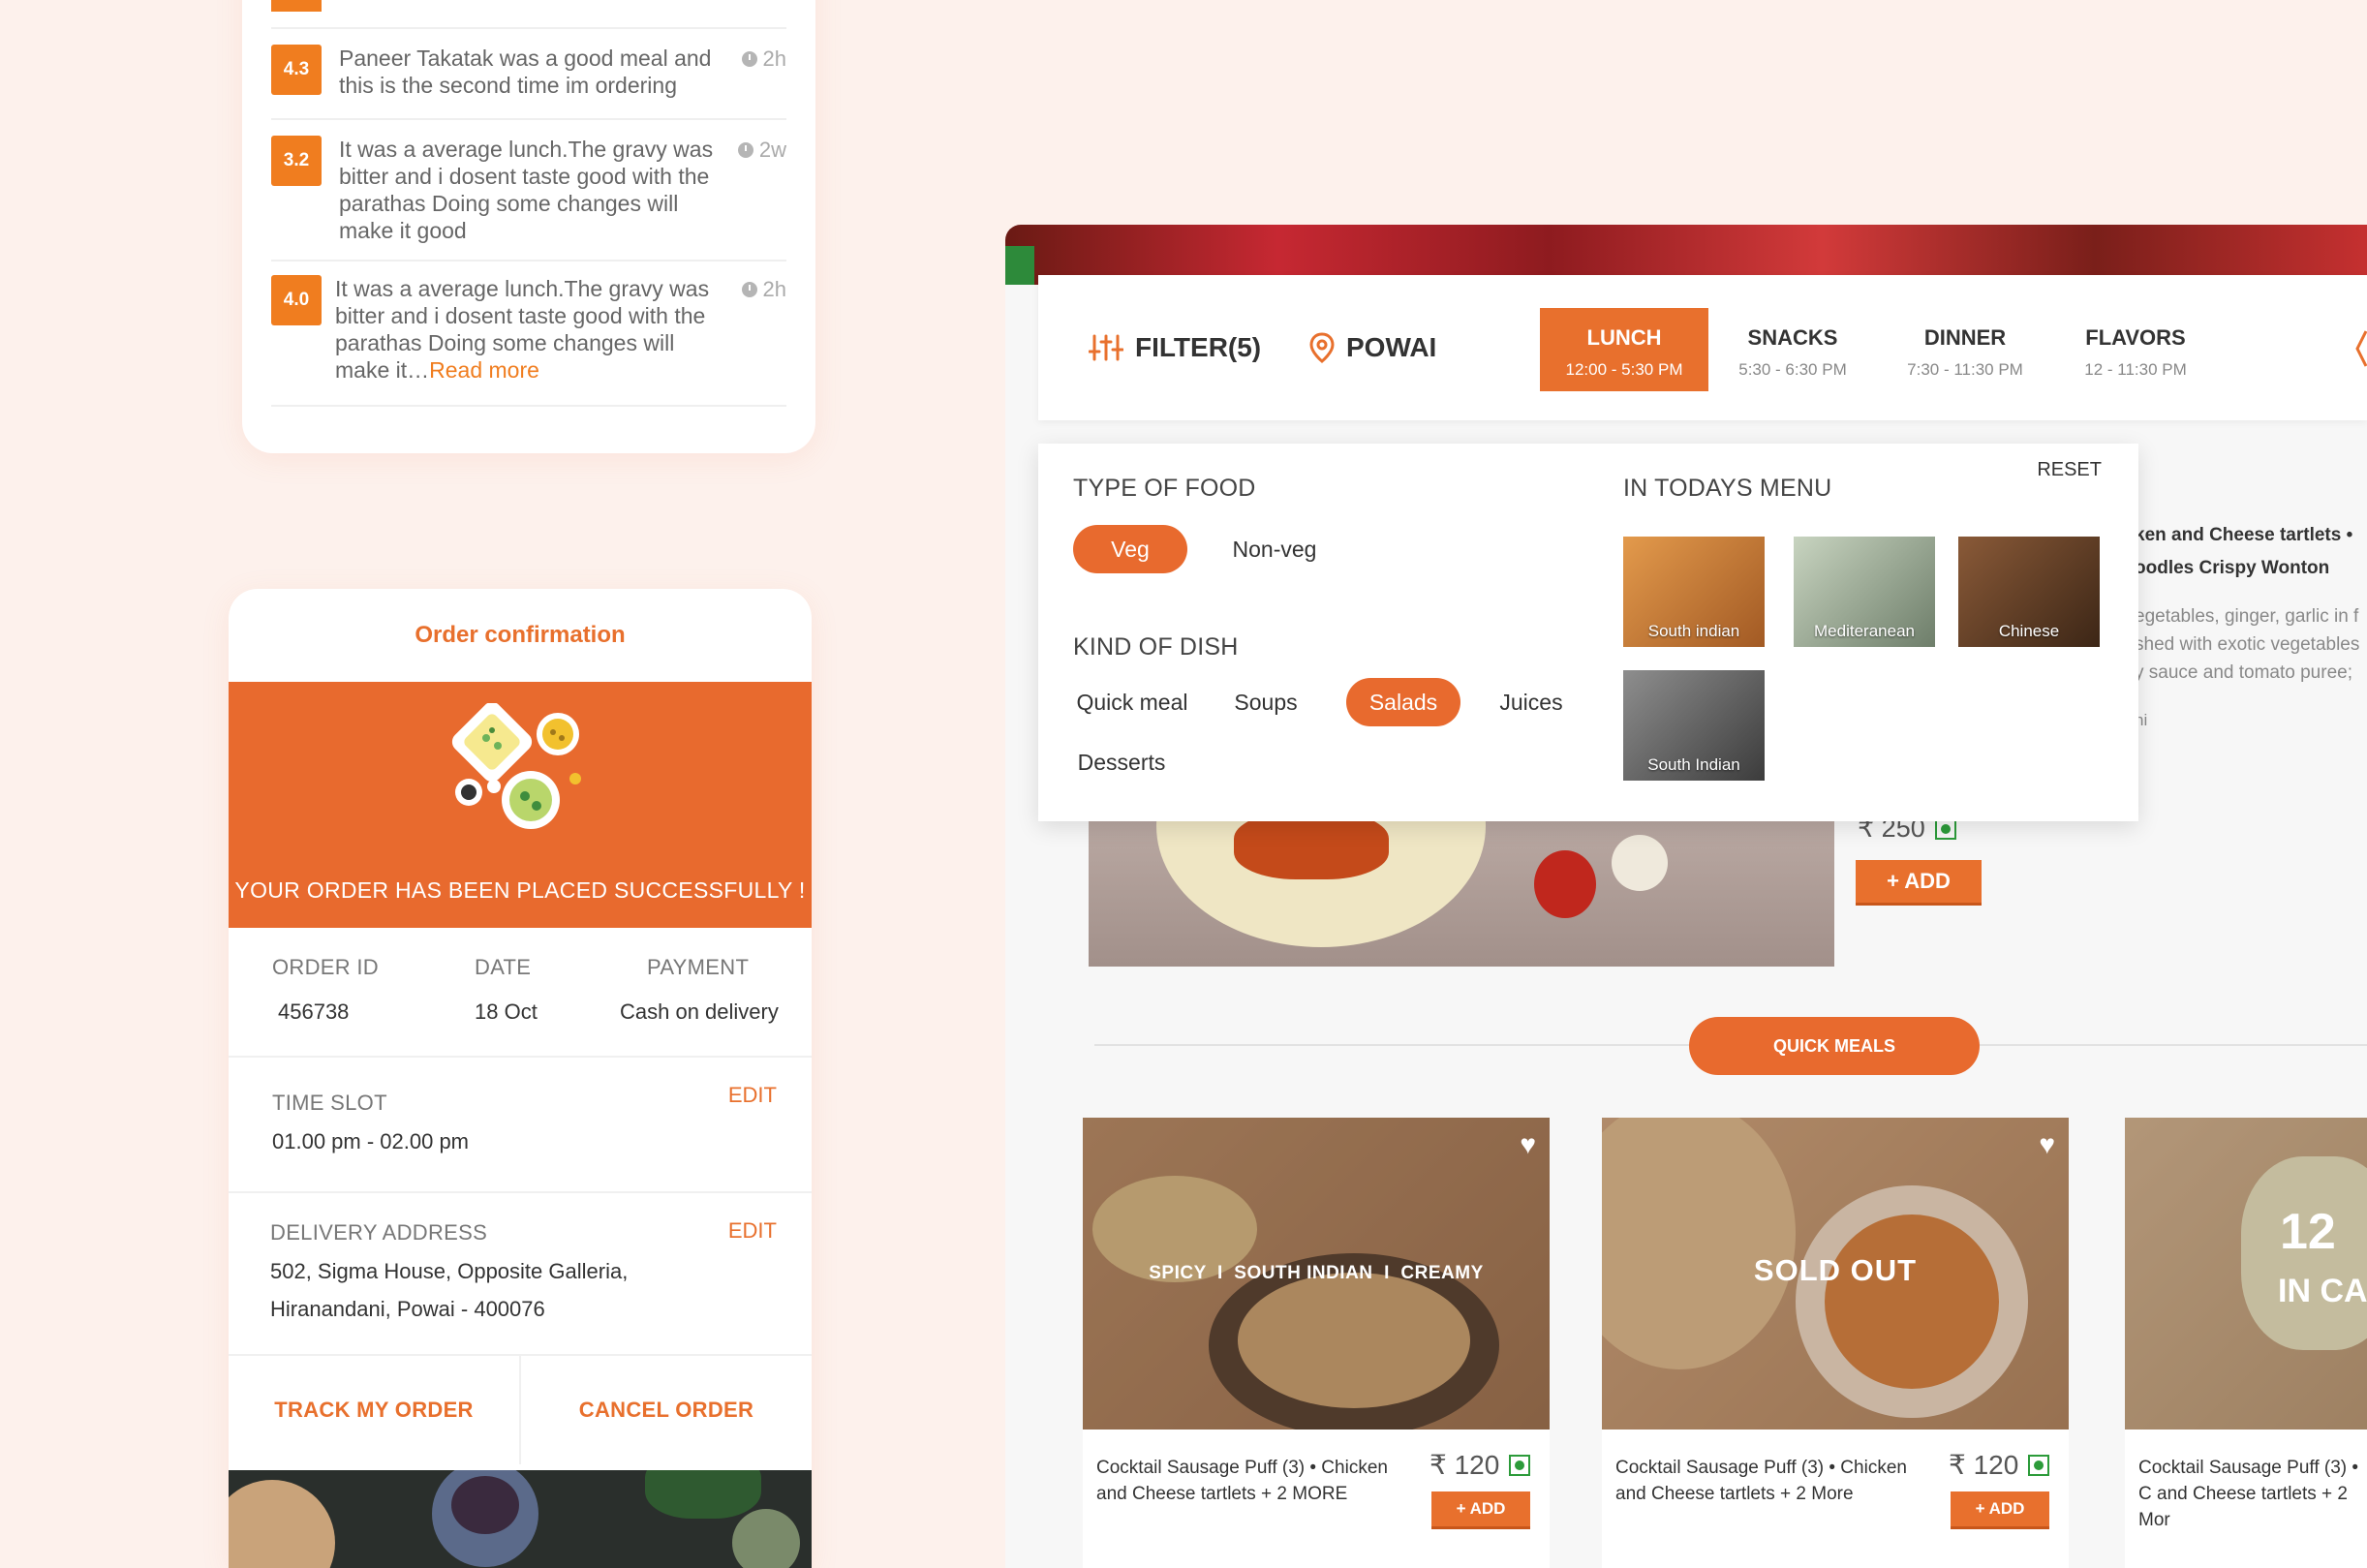 The height and width of the screenshot is (1568, 2367). What do you see at coordinates (752, 1231) in the screenshot?
I see `edit-address-button: EDIT` at bounding box center [752, 1231].